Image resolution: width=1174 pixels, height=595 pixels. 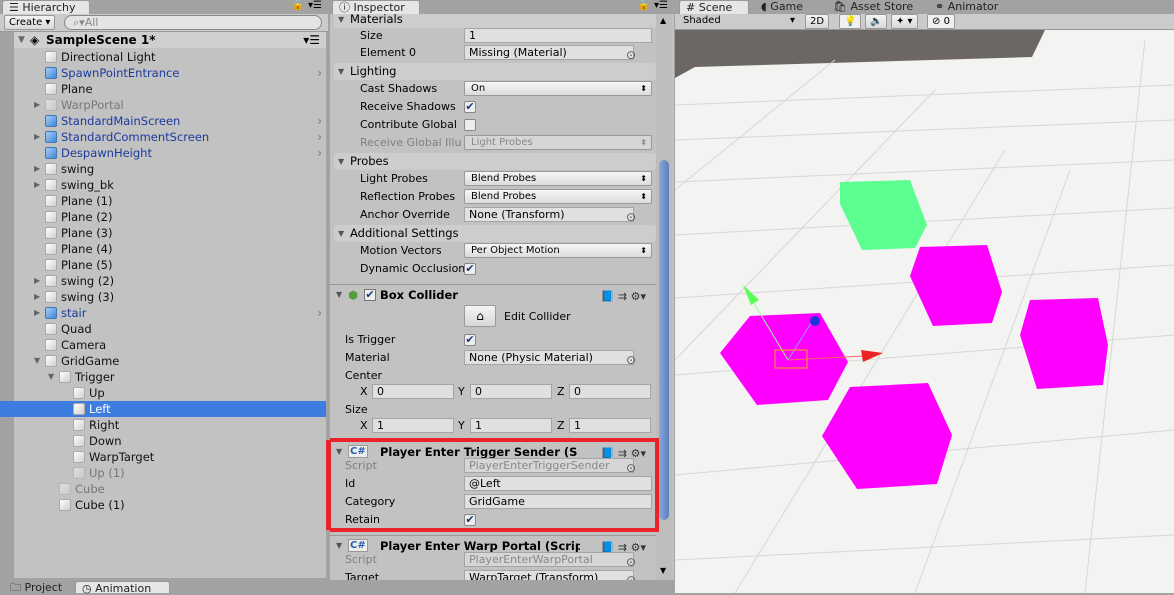 I want to click on tab-animation: ◷ Animation, so click(x=122, y=588).